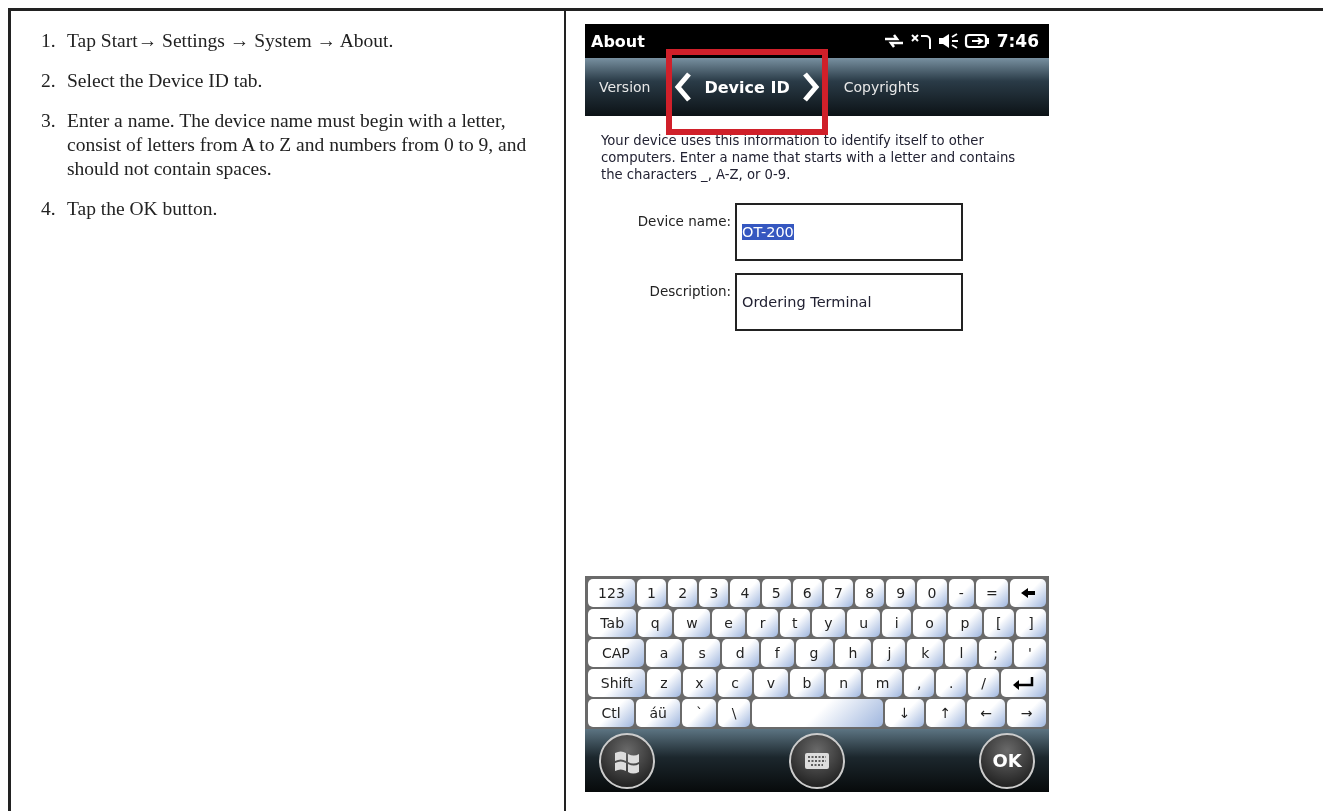 The width and height of the screenshot is (1323, 811). I want to click on key: Shift, so click(617, 683).